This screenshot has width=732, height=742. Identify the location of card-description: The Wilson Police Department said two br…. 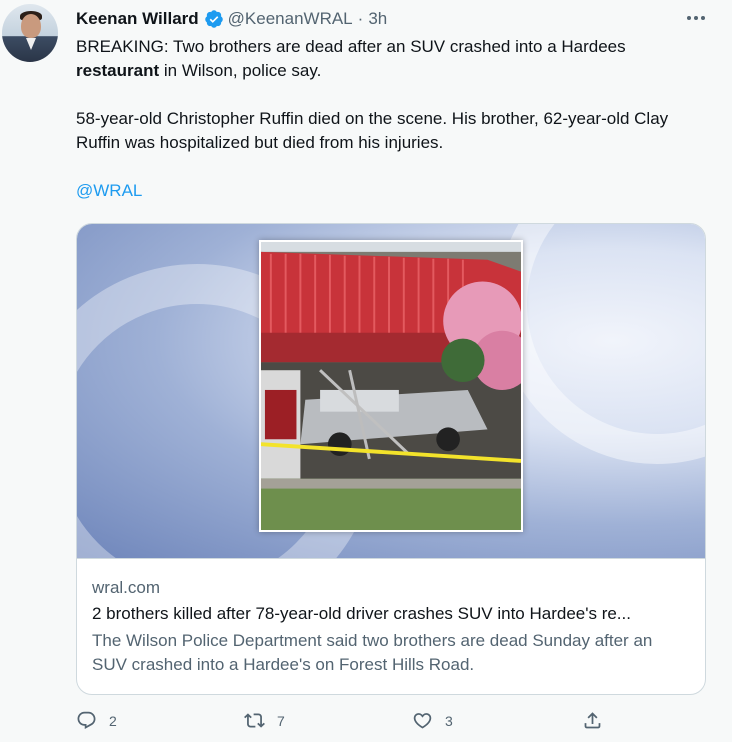
(372, 652).